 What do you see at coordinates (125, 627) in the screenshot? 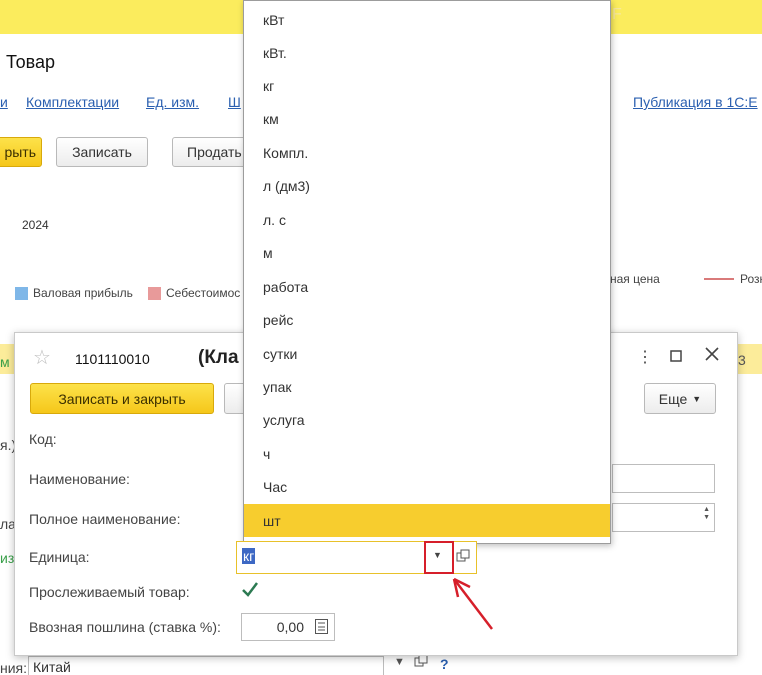
I see `duty-label: Ввозная пошлина (ставка %):` at bounding box center [125, 627].